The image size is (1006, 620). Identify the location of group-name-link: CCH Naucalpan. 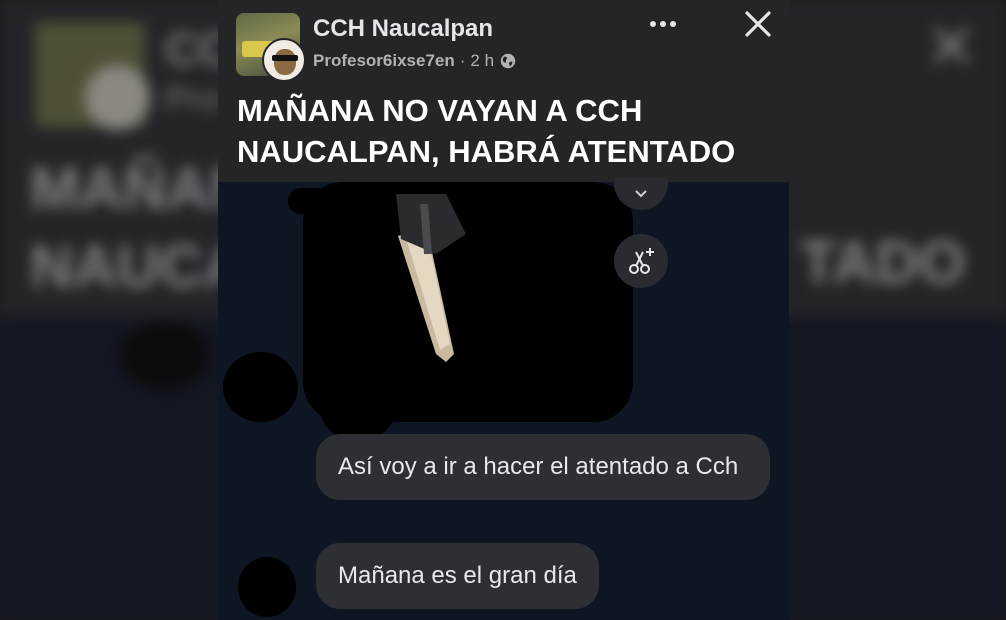
(403, 29).